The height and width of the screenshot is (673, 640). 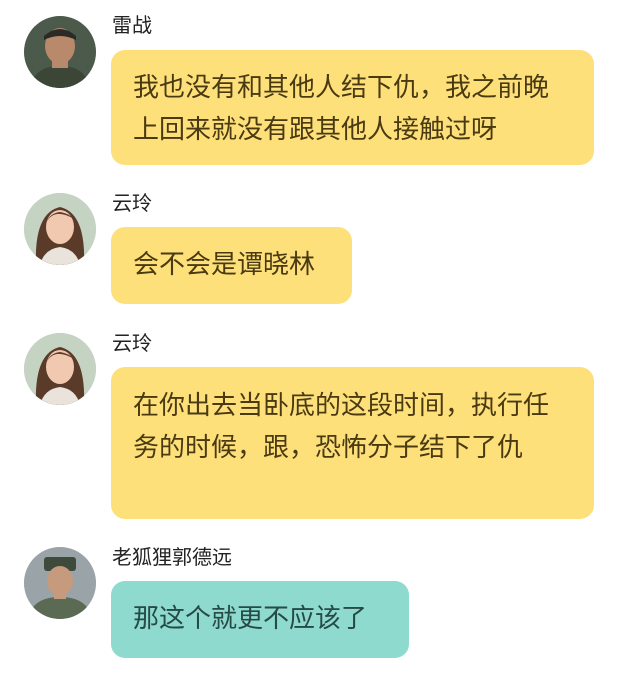 I want to click on message-bubble: 那这个就更不应该了, so click(x=260, y=619).